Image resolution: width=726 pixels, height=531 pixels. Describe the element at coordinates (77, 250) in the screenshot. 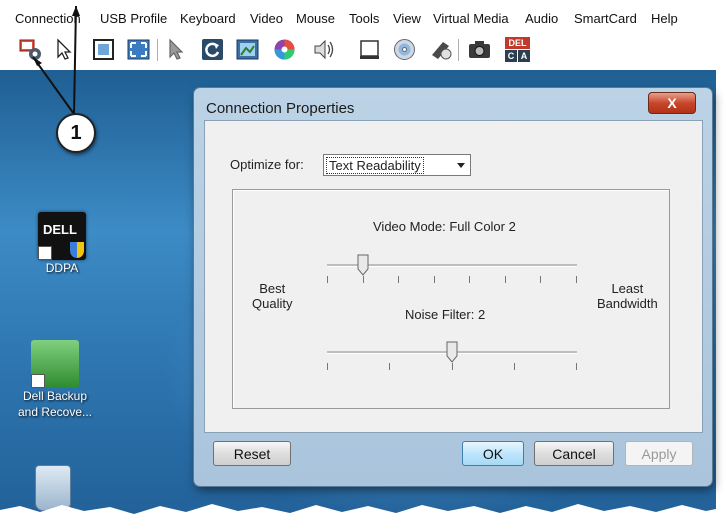

I see `shield-icon` at that location.